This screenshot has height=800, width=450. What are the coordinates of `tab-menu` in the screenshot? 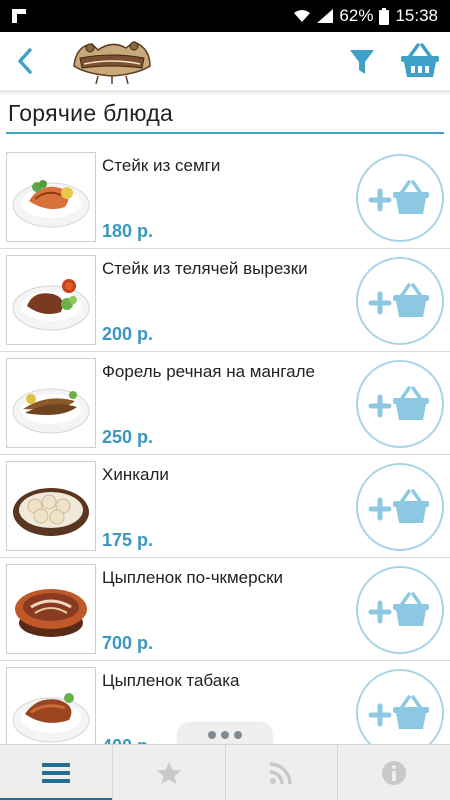 It's located at (56, 772).